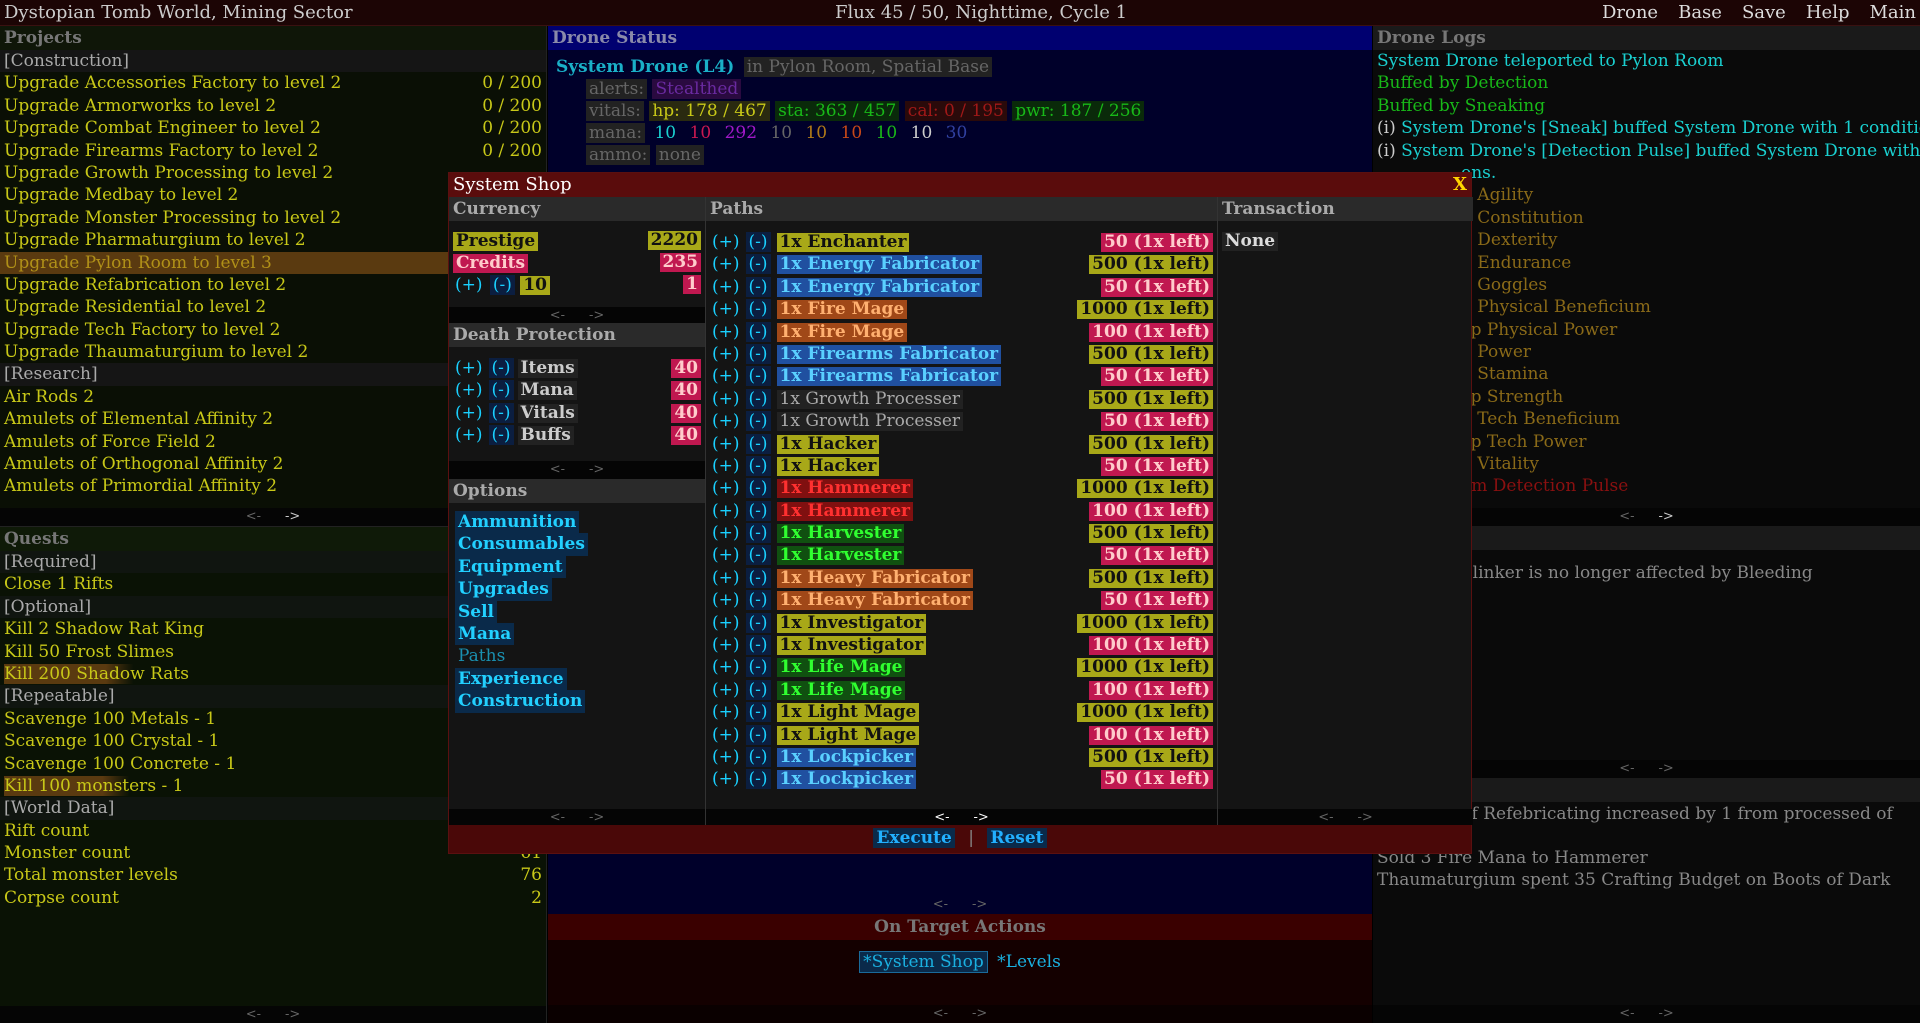 The image size is (1920, 1023). What do you see at coordinates (961, 690) in the screenshot?
I see `path-row: (+) (-) 1x Life Mage 100 (1x left)` at bounding box center [961, 690].